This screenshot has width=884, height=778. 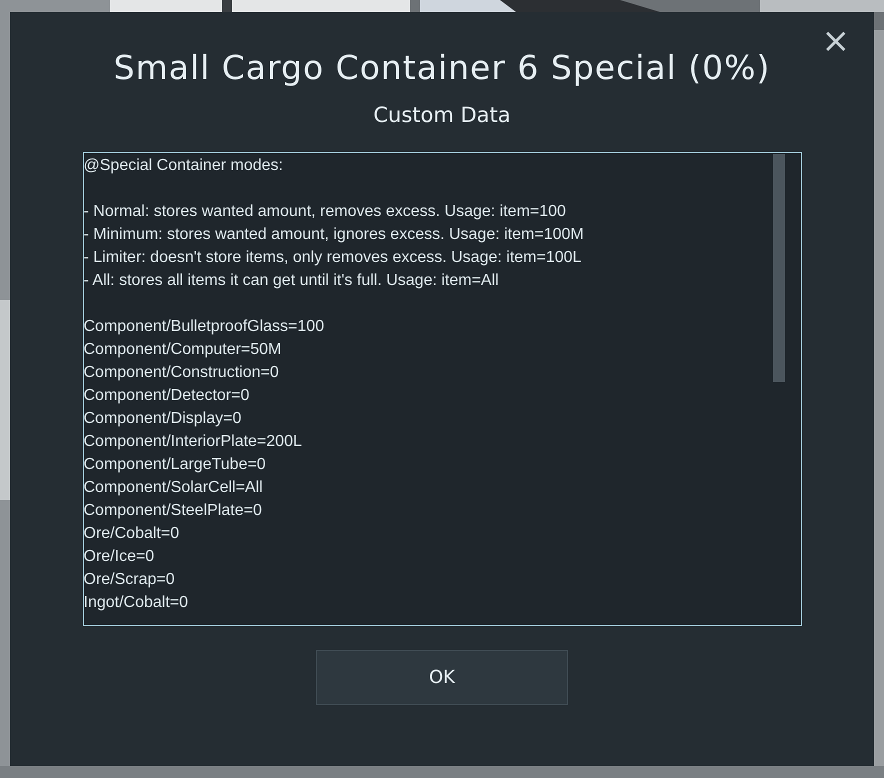 What do you see at coordinates (136, 603) in the screenshot?
I see `text-line: Ingot/Cobalt=0` at bounding box center [136, 603].